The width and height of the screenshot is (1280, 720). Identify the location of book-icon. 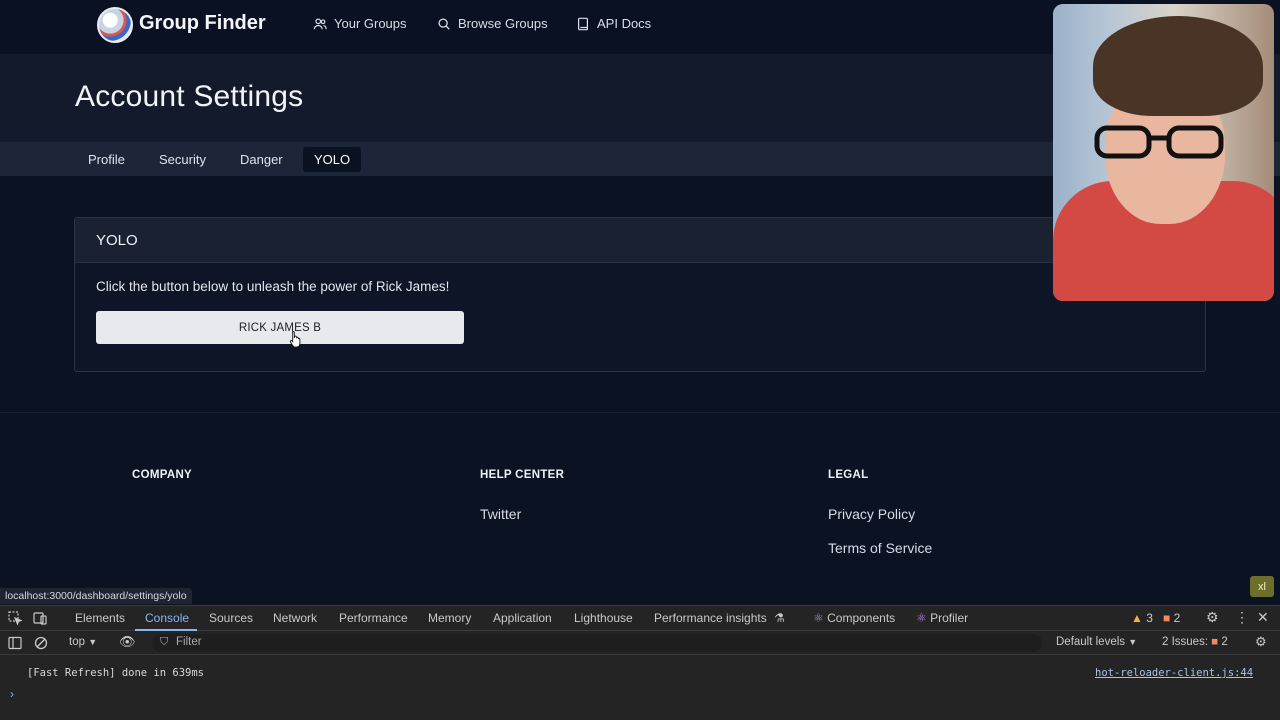
(583, 23).